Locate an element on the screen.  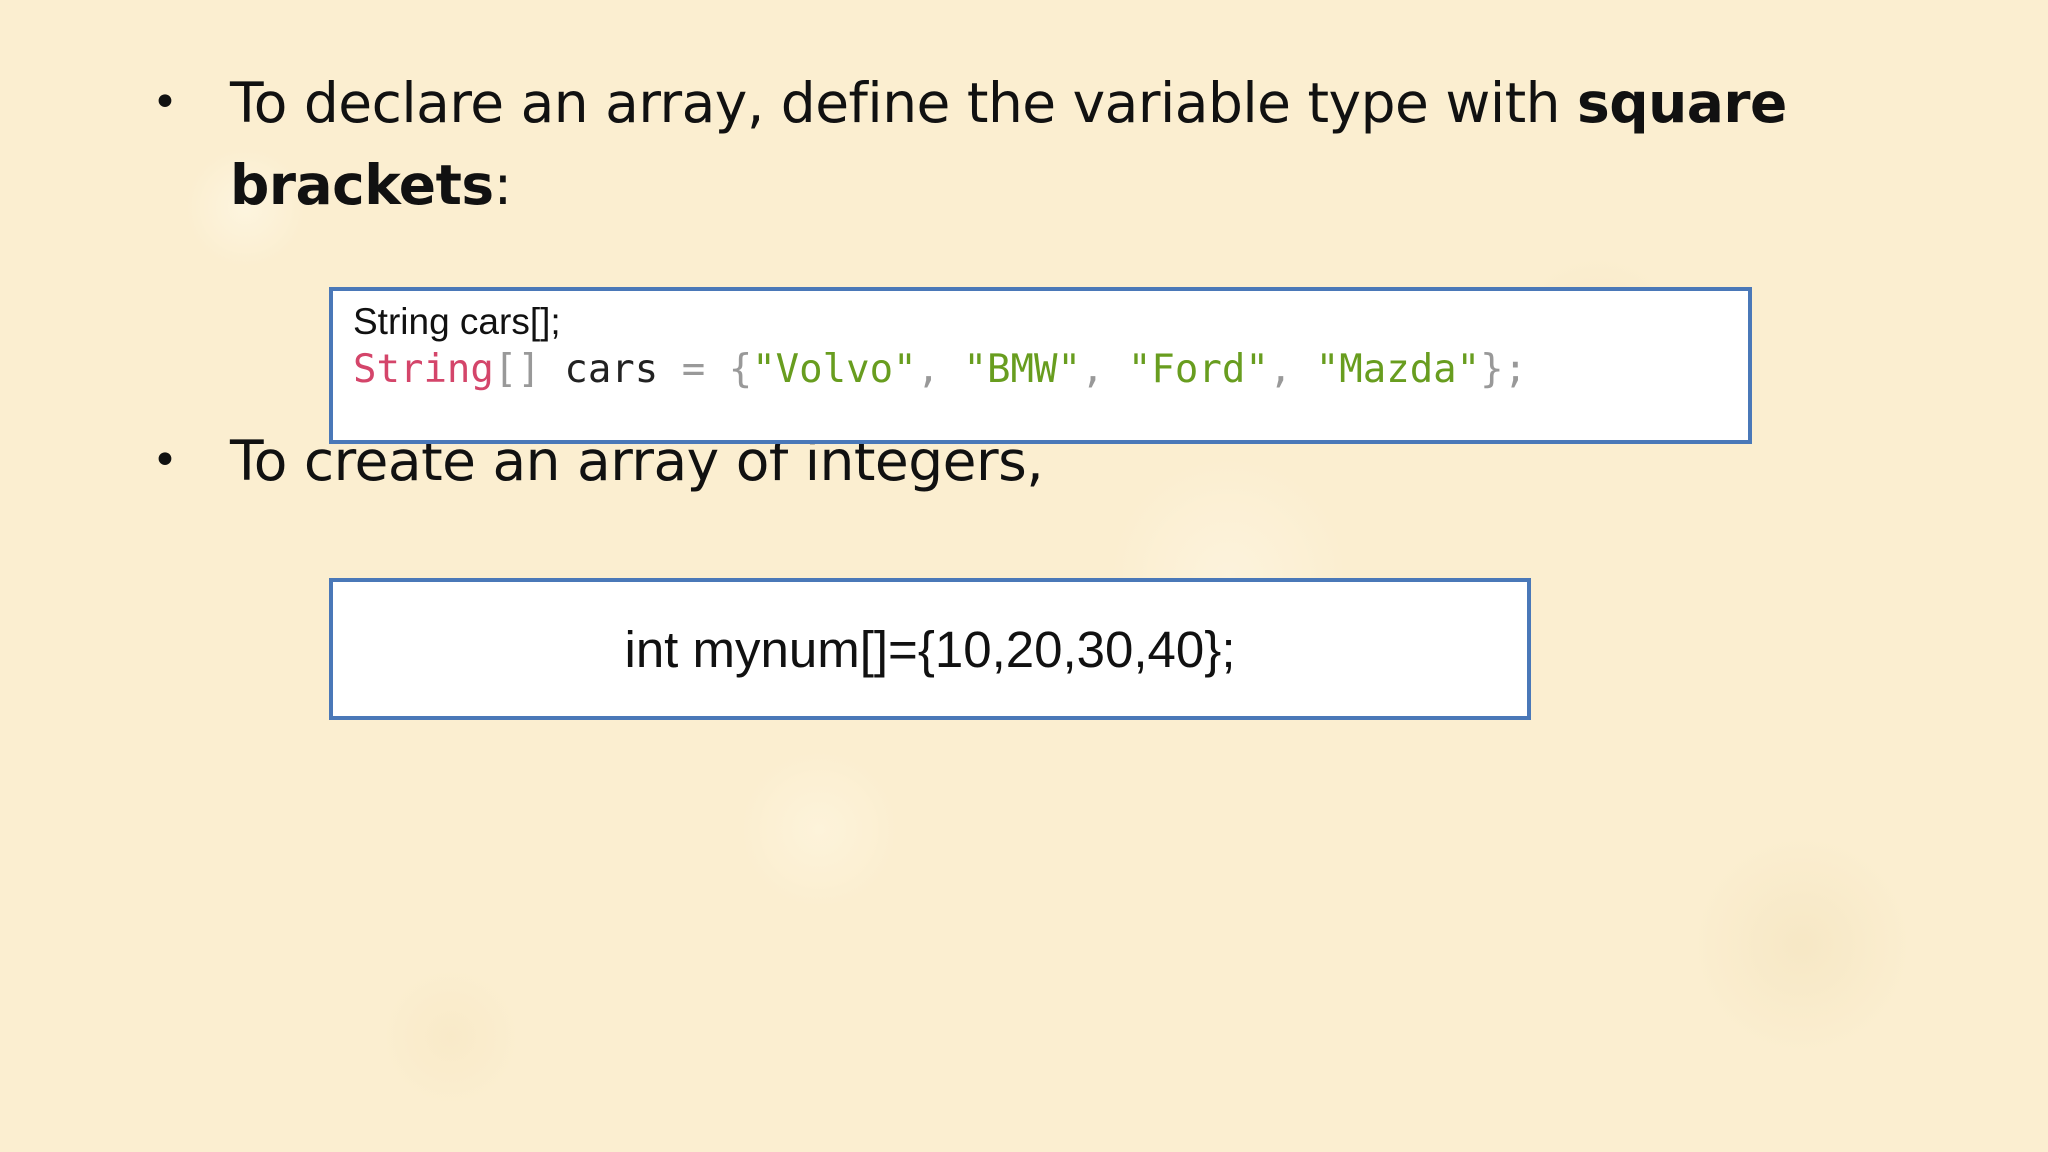
code-token-str: "Volvo" is located at coordinates (834, 369).